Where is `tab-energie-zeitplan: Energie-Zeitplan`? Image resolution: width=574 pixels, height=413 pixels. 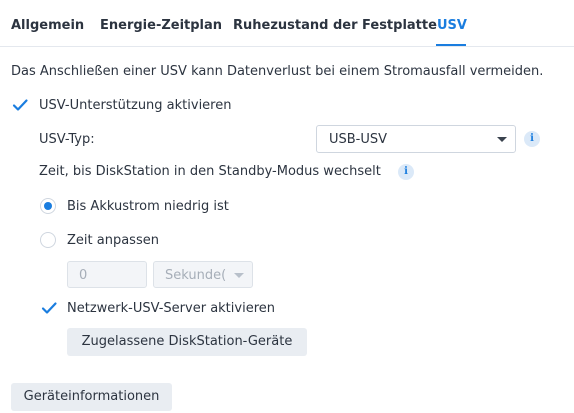 tab-energie-zeitplan: Energie-Zeitplan is located at coordinates (161, 25).